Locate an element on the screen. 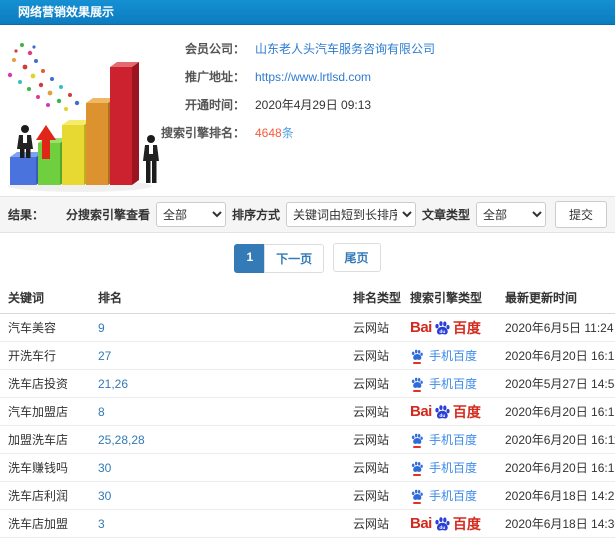  table-row: 加盟洗车店 25,28,28 云网站 Bai du 百度 is located at coordinates (307, 440).